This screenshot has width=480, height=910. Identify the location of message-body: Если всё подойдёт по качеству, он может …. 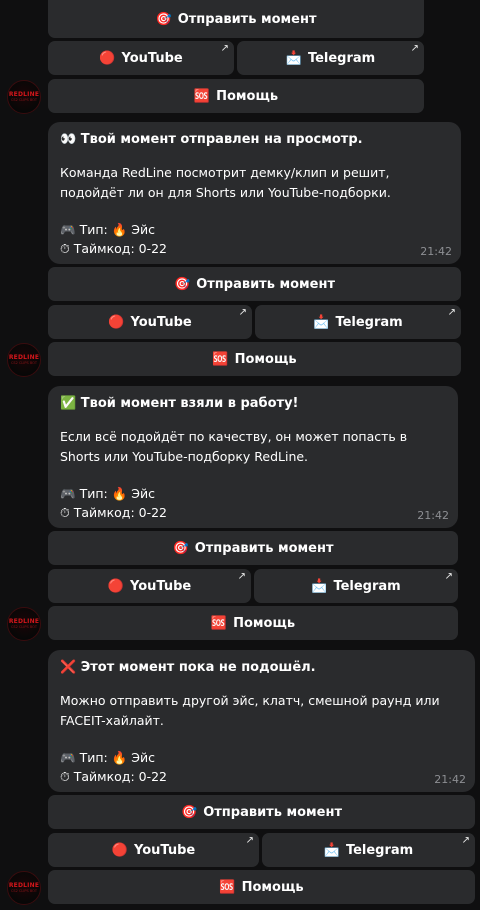
(234, 446).